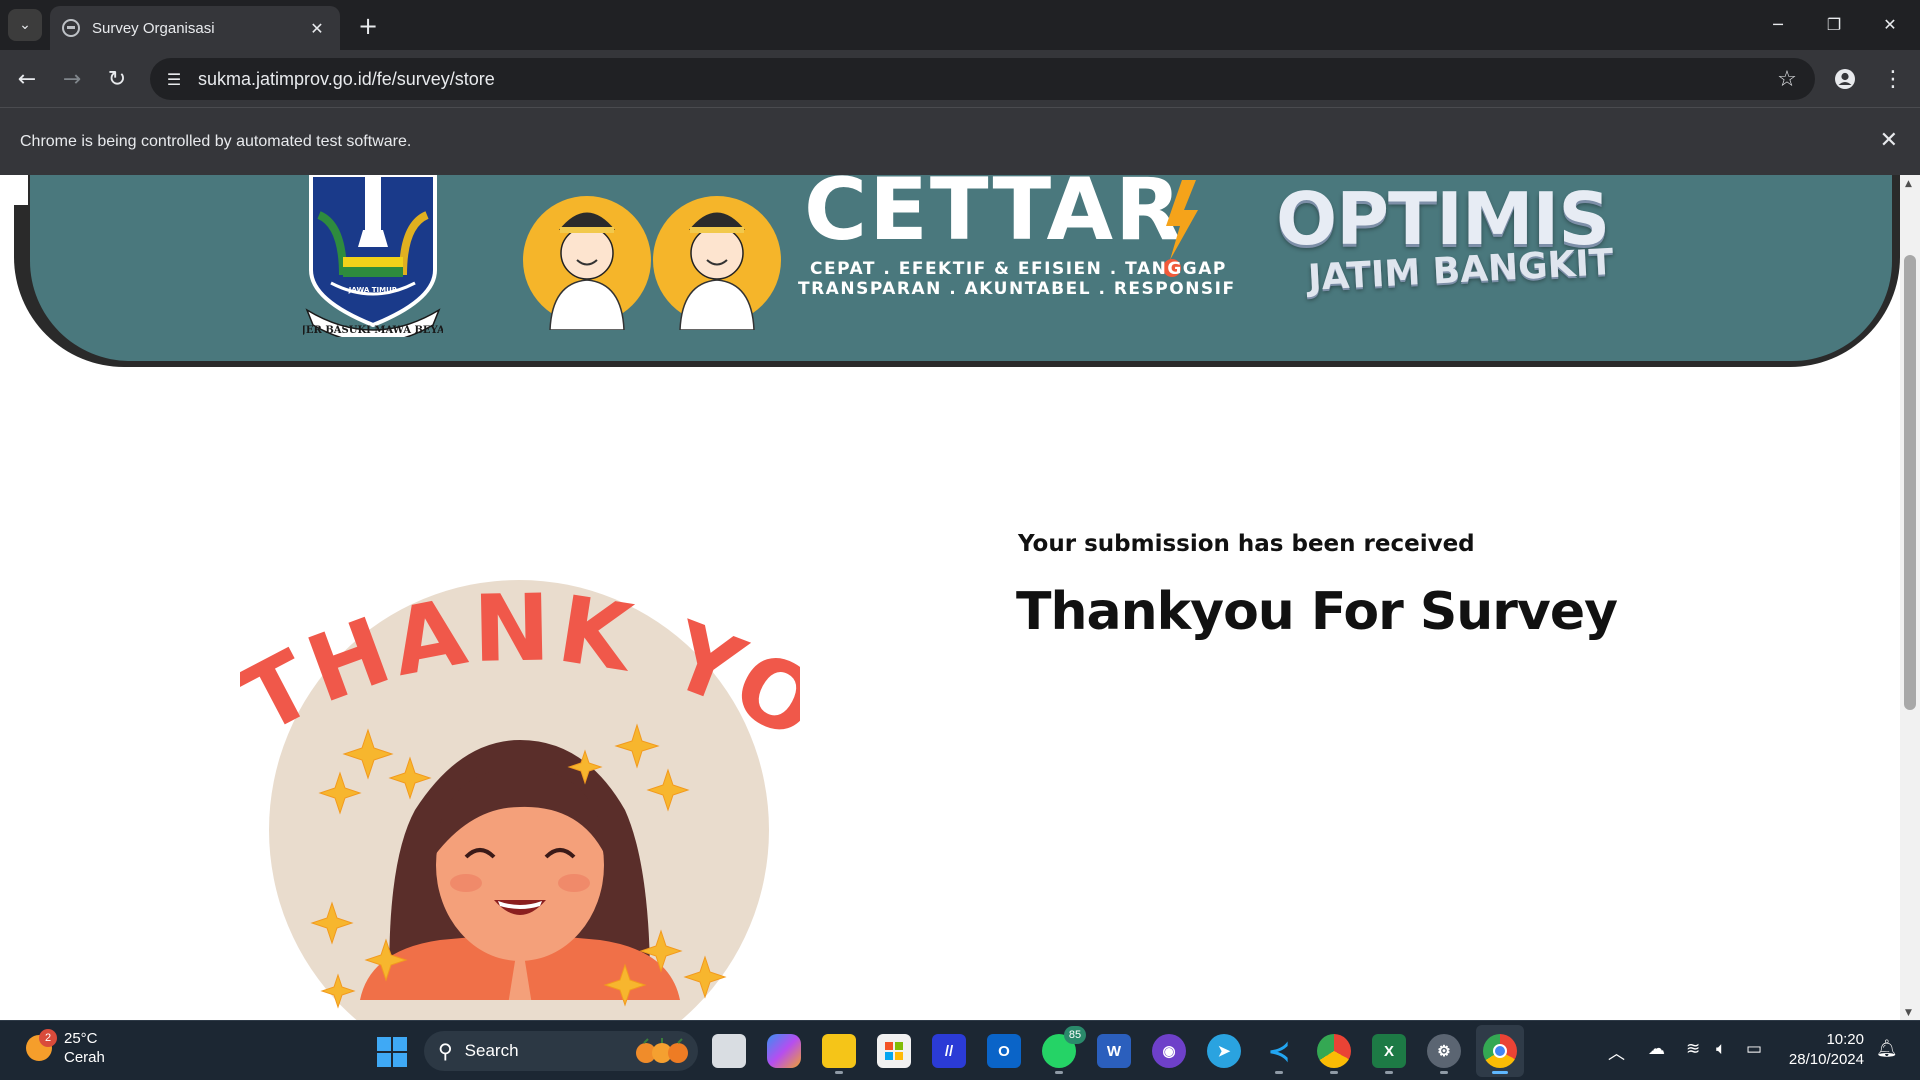  I want to click on url-text: sukma.jatimprov.go.id/fe/survey/store, so click(982, 79).